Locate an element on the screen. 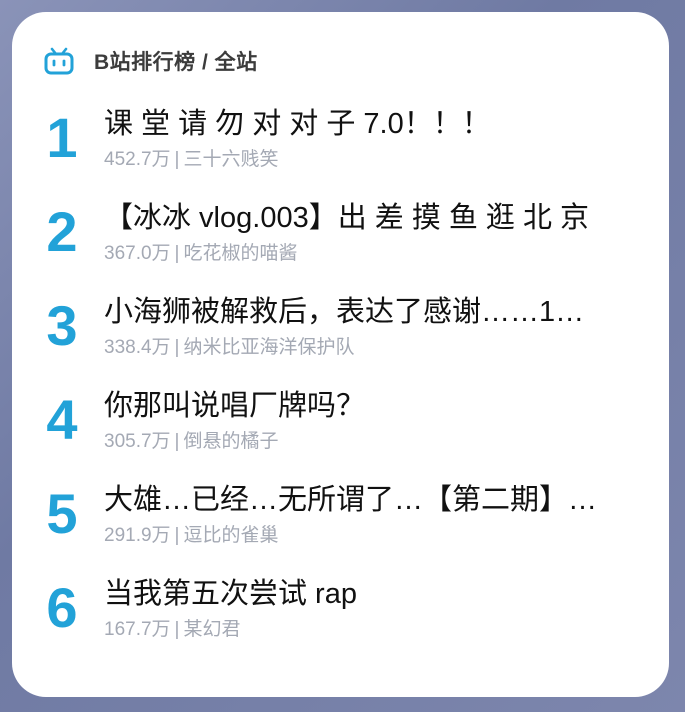 The image size is (685, 712). author-name: 逗比的雀巢 is located at coordinates (231, 535).